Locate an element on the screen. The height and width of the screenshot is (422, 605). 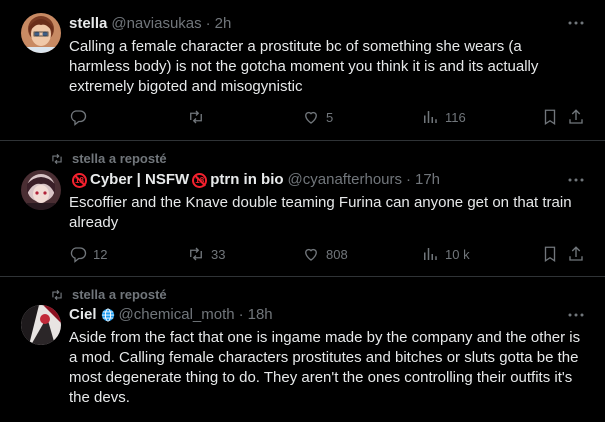
author-handle: @chemical_moth is located at coordinates (177, 315).